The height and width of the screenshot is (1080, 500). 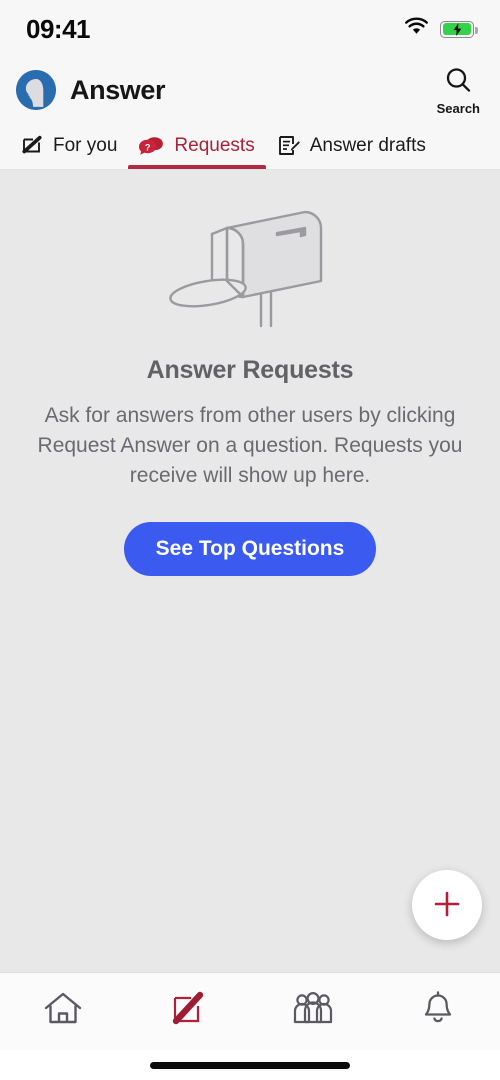 I want to click on nav-spaces, so click(x=312, y=1011).